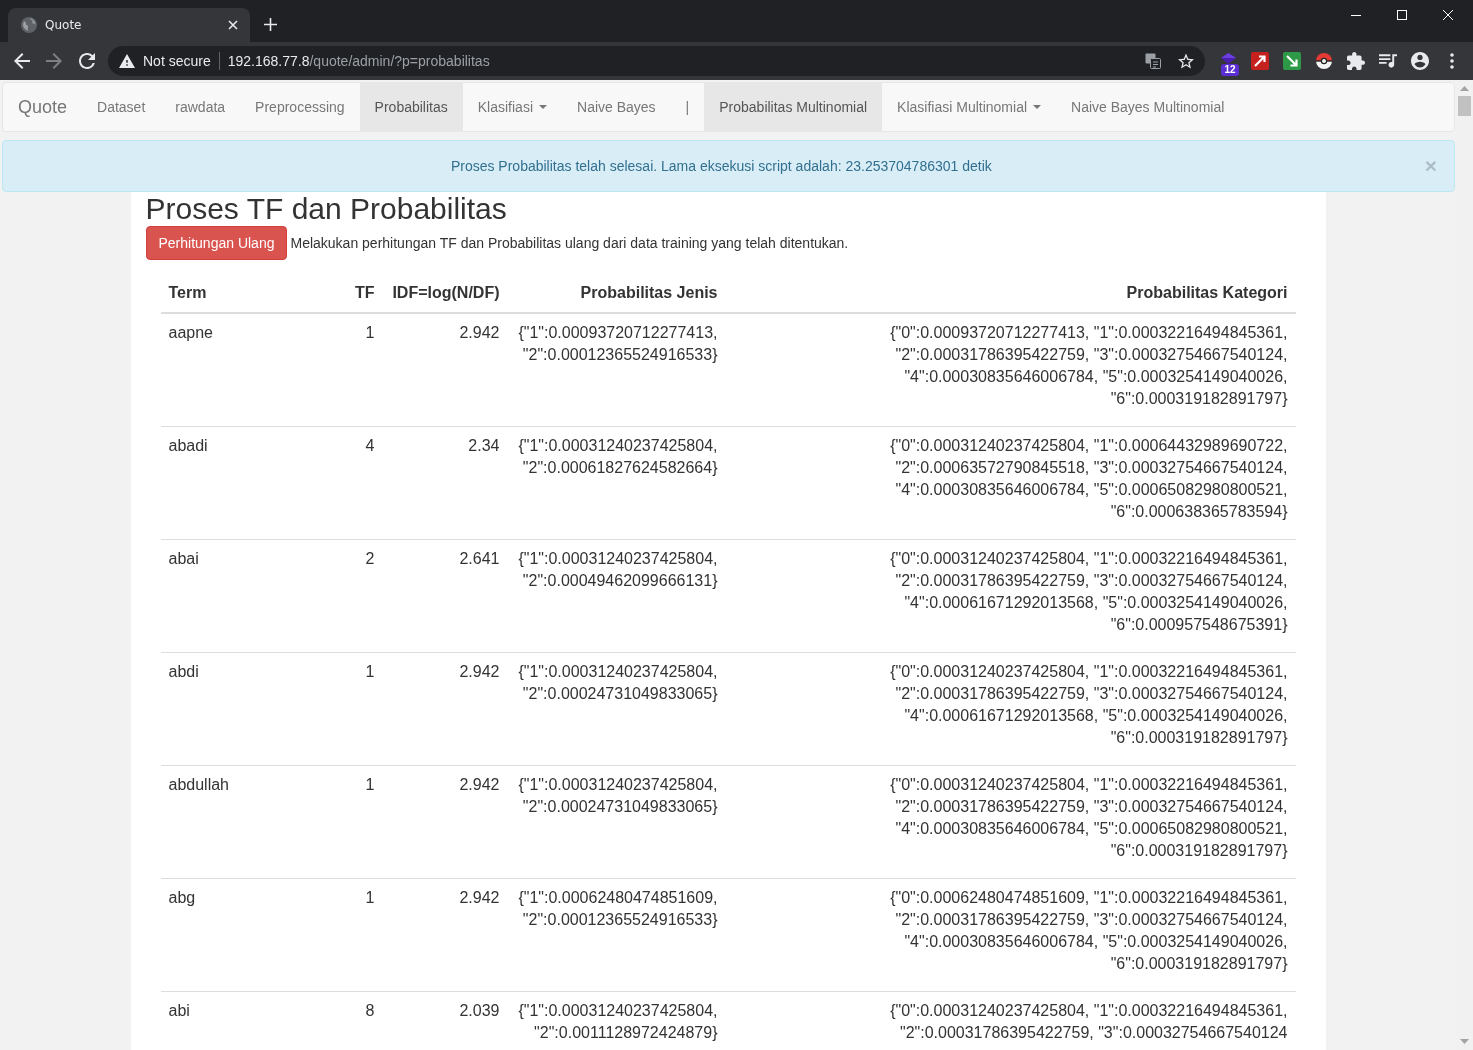  I want to click on nav-dropdown: Klasifiasi Multinomial, so click(969, 107).